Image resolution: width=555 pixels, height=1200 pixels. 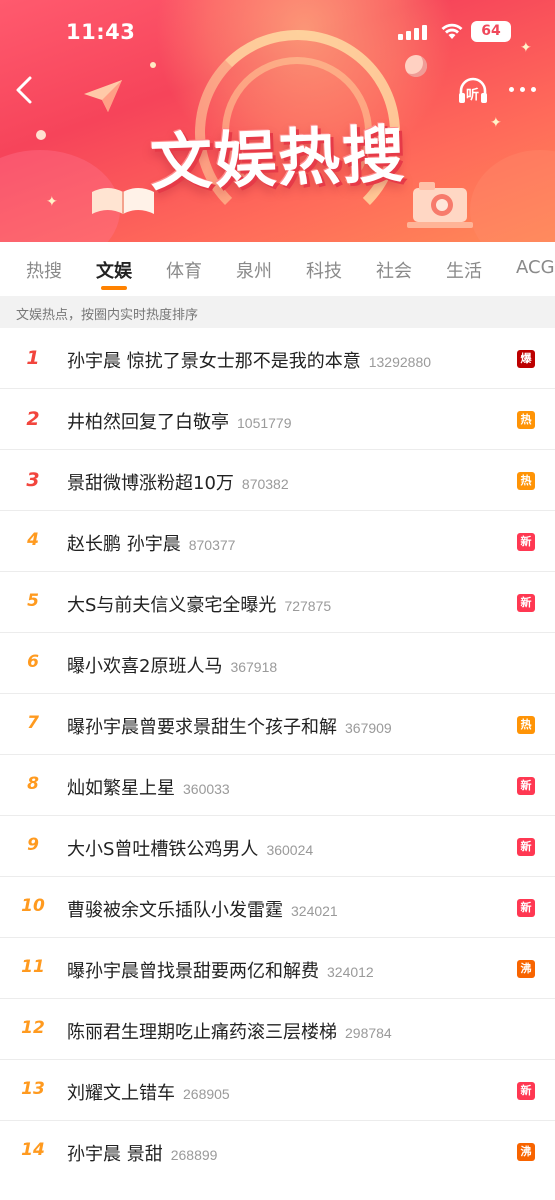 What do you see at coordinates (194, 1155) in the screenshot?
I see `heat-count: 268899` at bounding box center [194, 1155].